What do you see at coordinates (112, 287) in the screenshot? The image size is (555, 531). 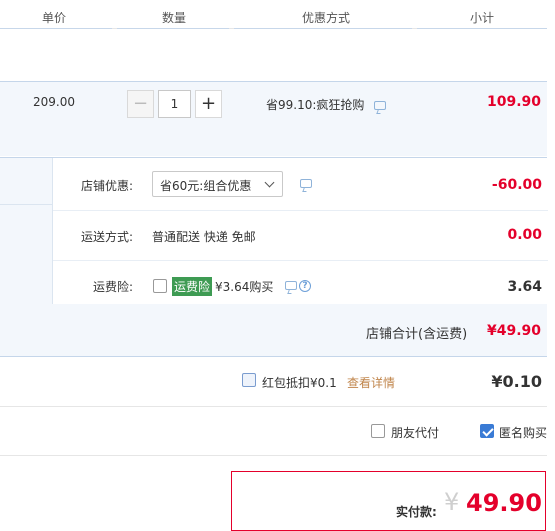 I see `insurance-label: 运费险:` at bounding box center [112, 287].